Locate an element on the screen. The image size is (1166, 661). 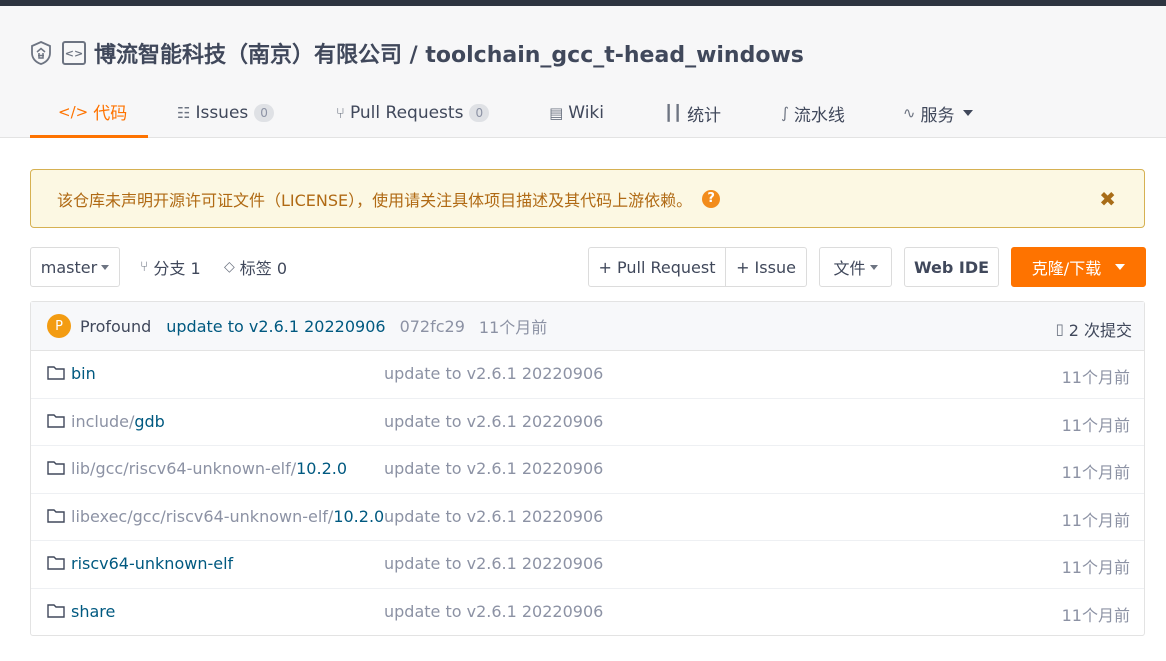
clone-button-label: 克隆/下载 is located at coordinates (1066, 268).